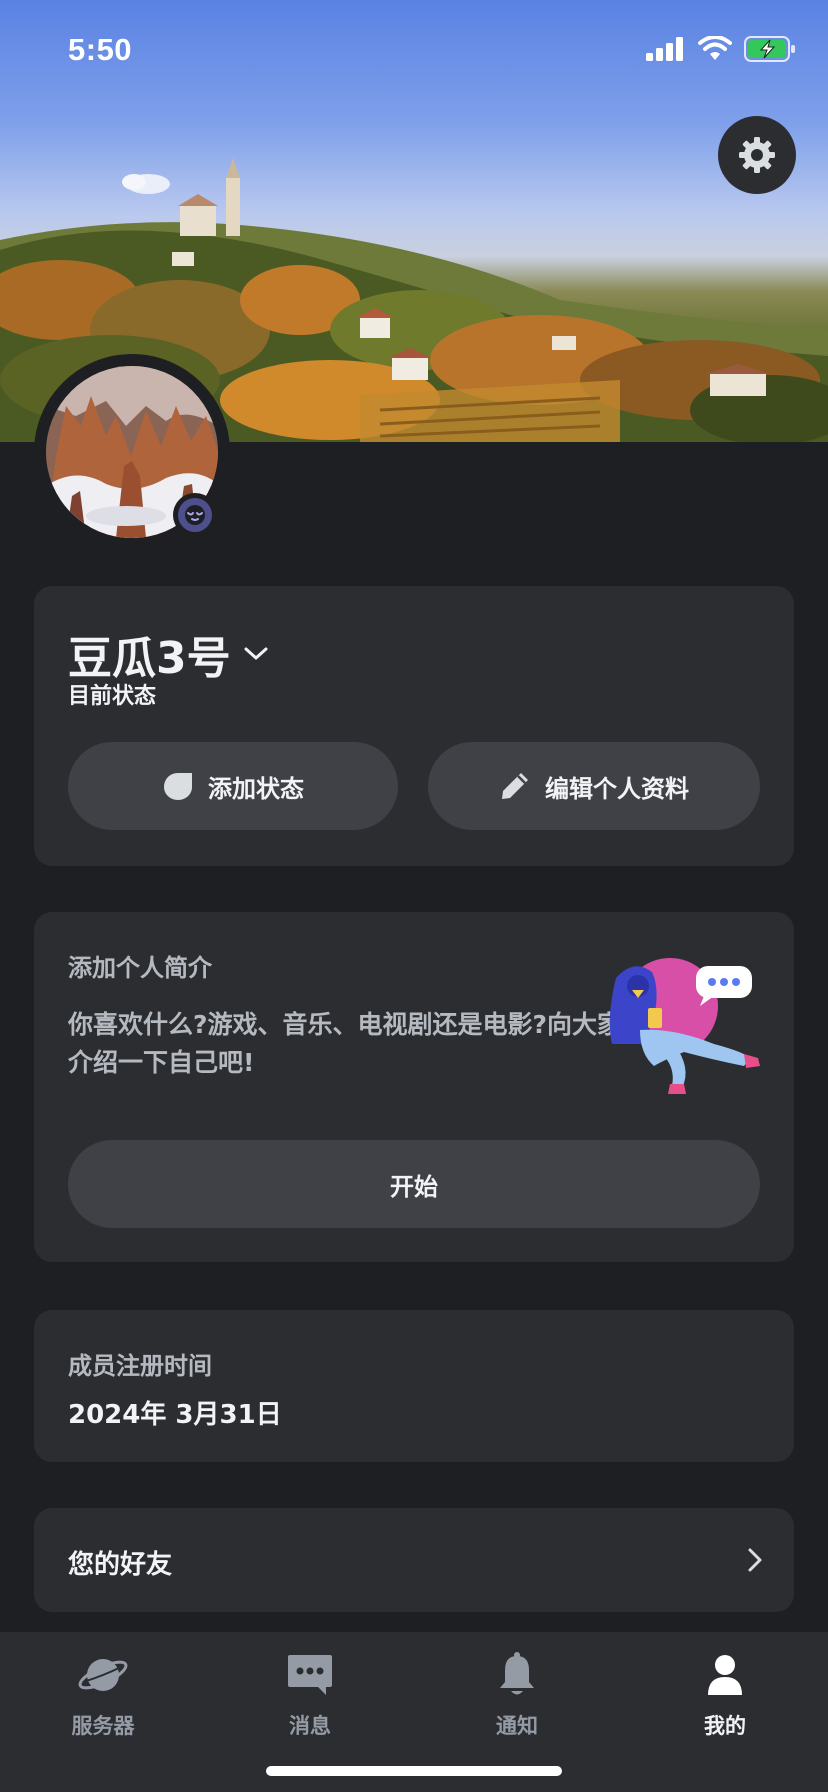 The image size is (828, 1792). Describe the element at coordinates (345, 1043) in the screenshot. I see `bio-description: 你喜欢什么?游戏、音乐、电视剧还是电影?向大家介绍一下自己吧!` at that location.